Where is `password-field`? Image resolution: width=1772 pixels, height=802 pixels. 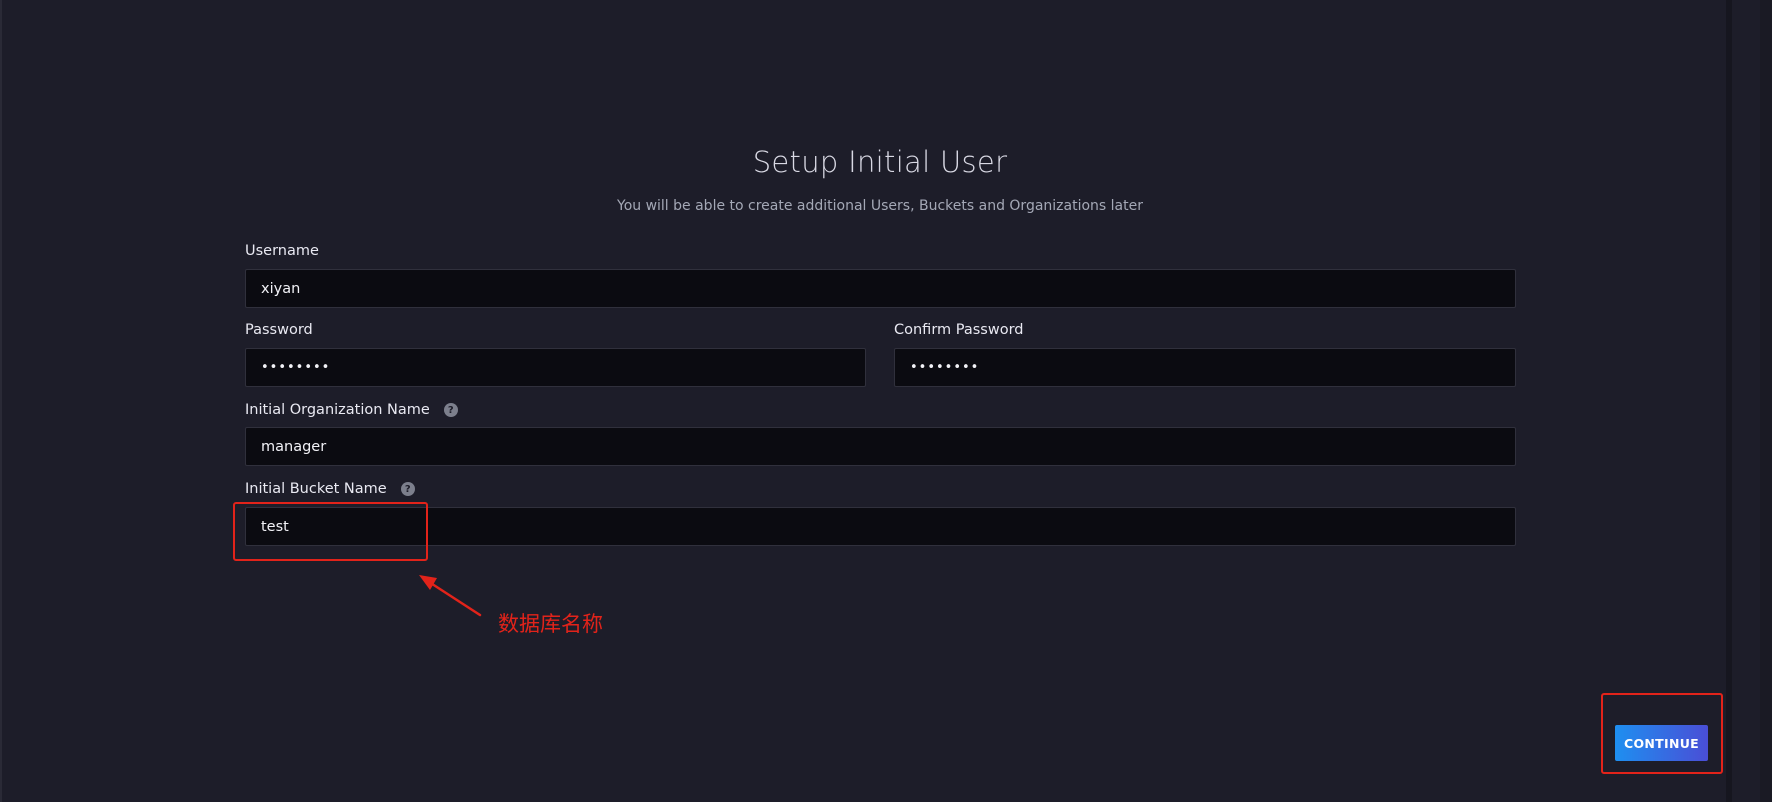
password-field is located at coordinates (555, 367).